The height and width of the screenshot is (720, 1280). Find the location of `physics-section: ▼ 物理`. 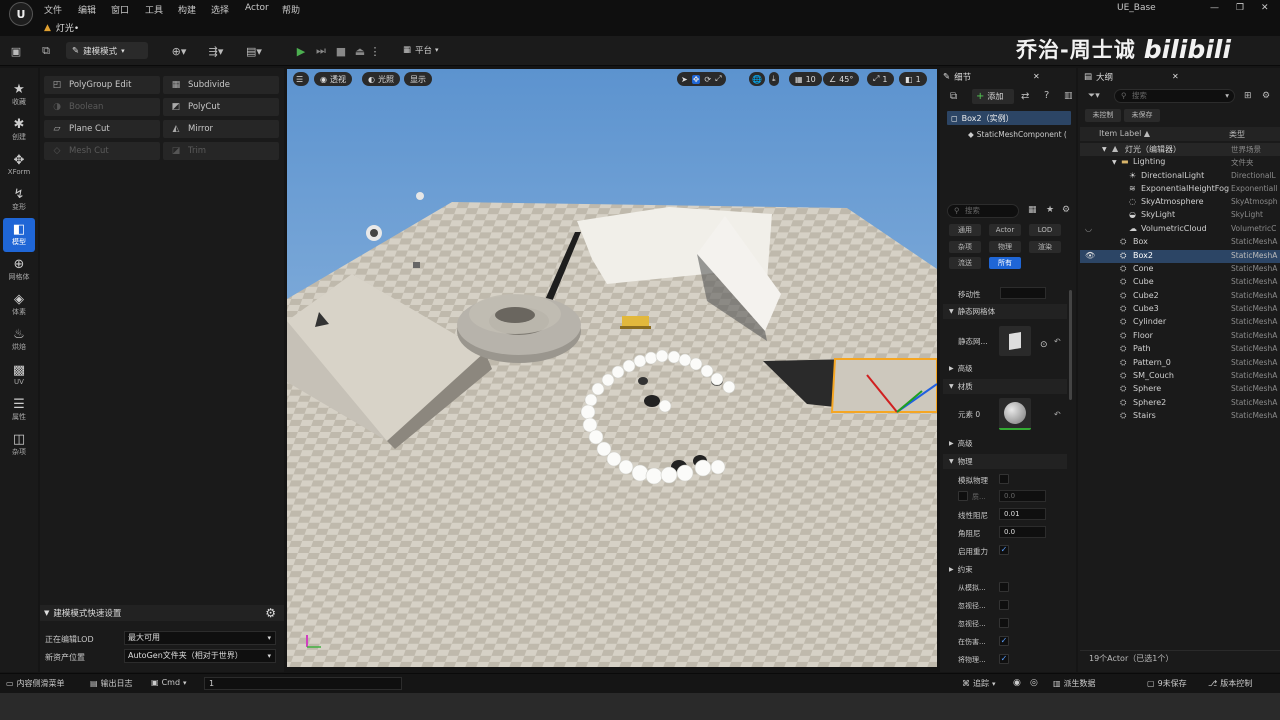

physics-section: ▼ 物理 is located at coordinates (1005, 461).